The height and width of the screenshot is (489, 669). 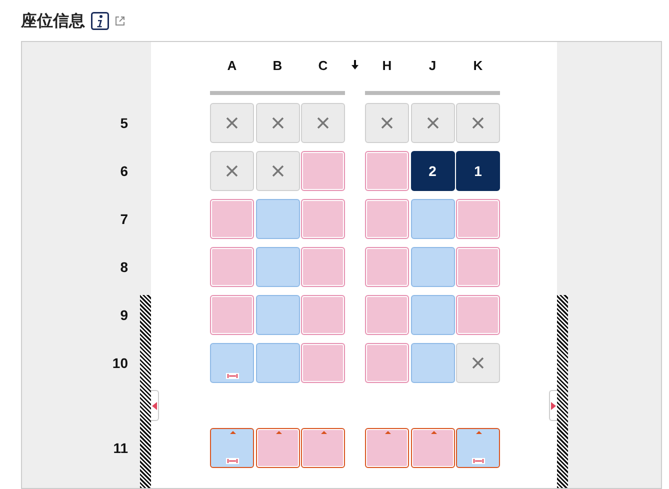 I want to click on aisle-arrow-icon, so click(x=355, y=65).